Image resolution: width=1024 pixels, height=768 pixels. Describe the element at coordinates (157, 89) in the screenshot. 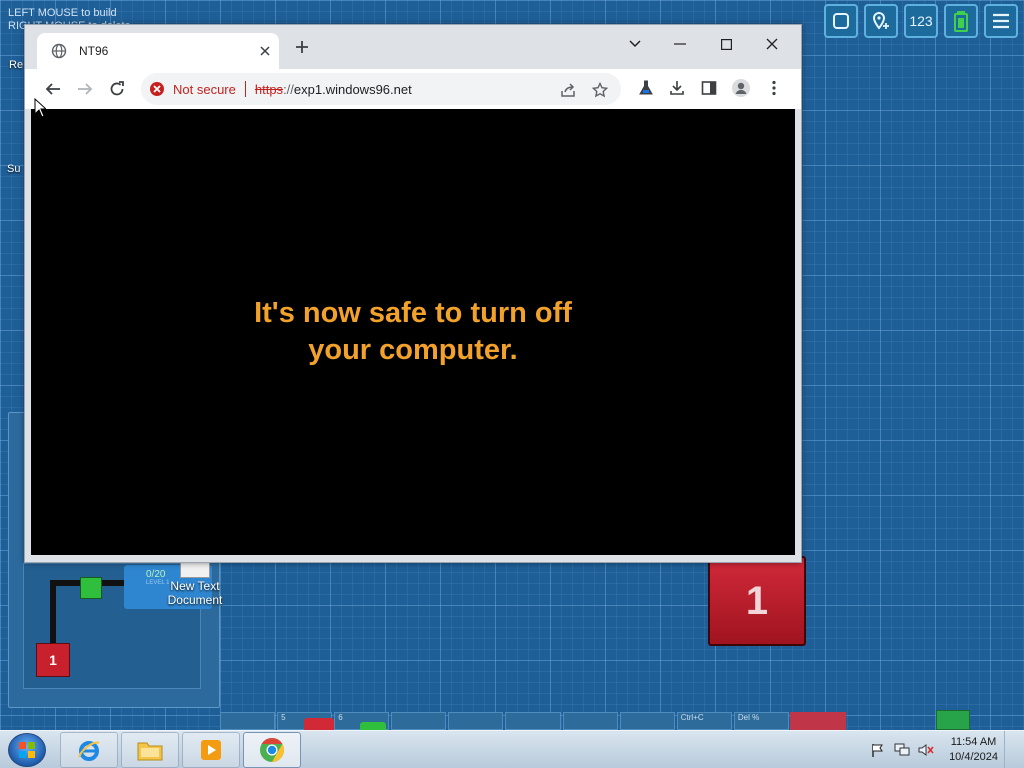

I see `error-icon` at that location.